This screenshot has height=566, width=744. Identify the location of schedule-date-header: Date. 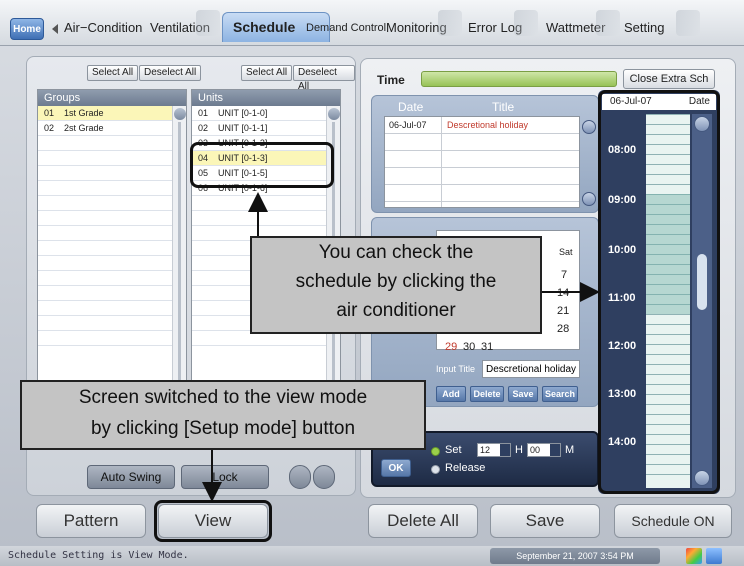
(411, 107).